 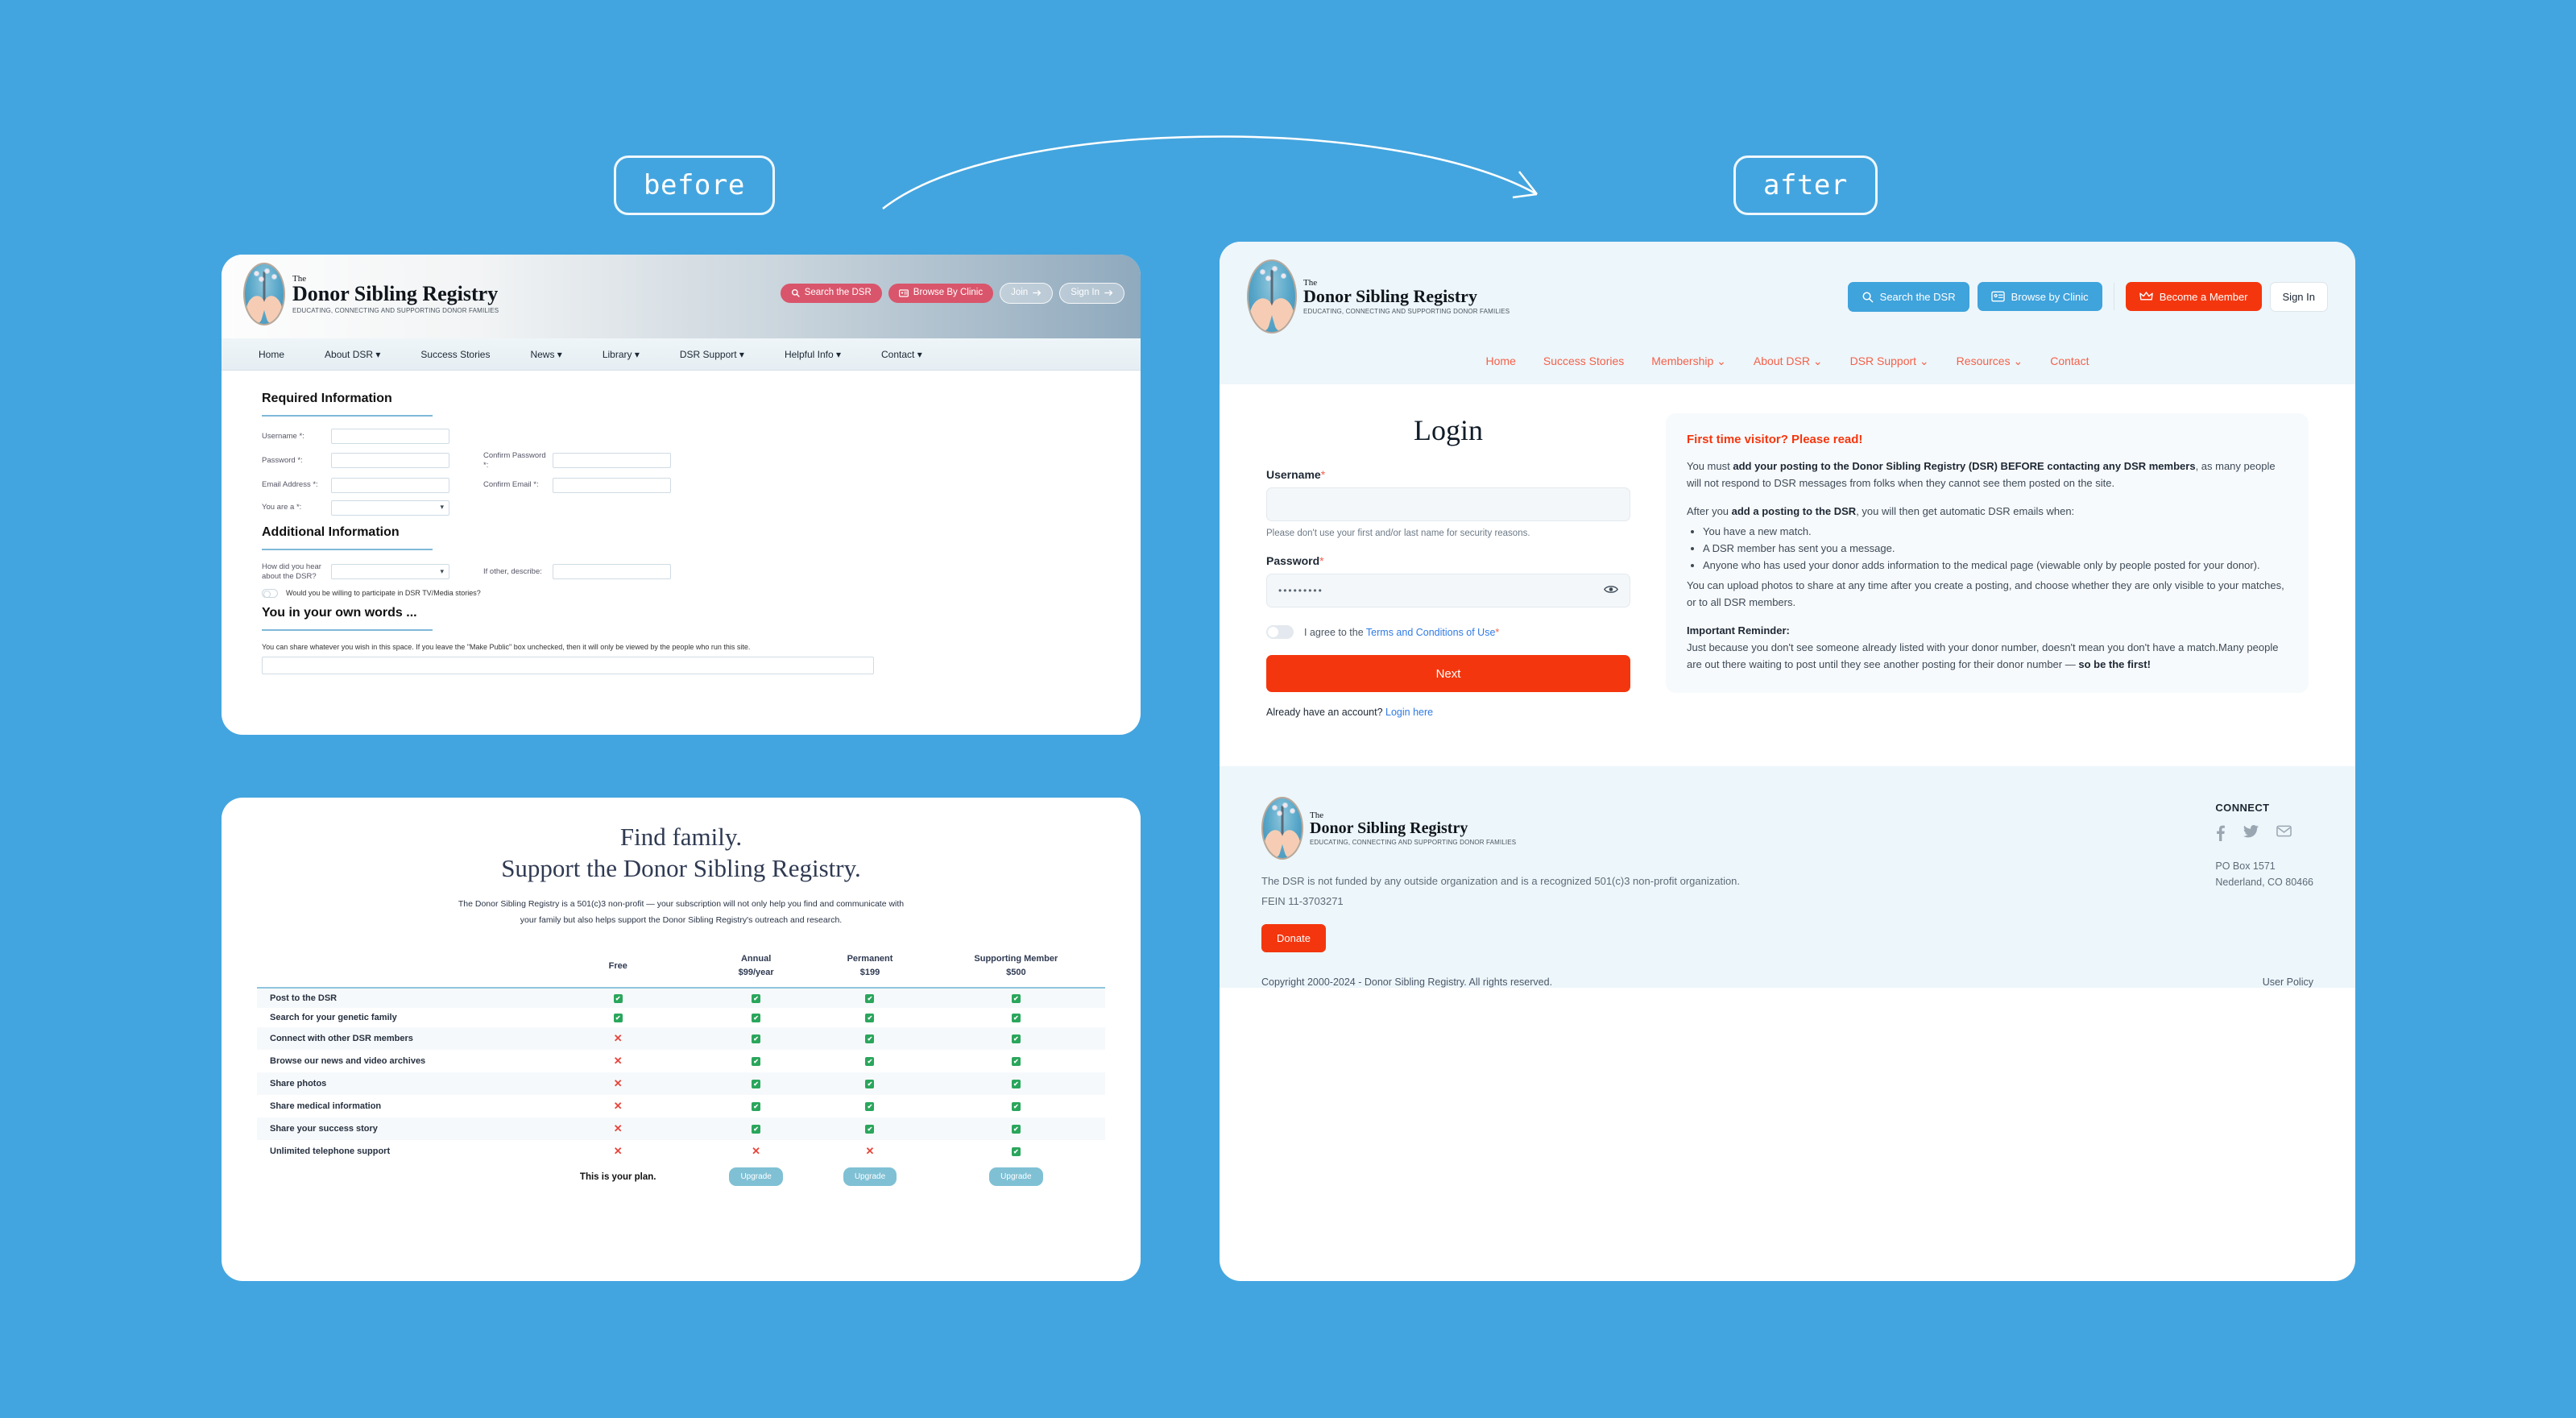 I want to click on username-input, so click(x=390, y=436).